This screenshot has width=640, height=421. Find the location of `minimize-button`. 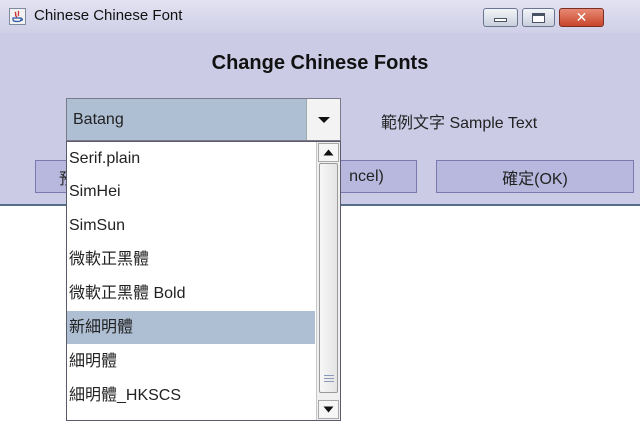

minimize-button is located at coordinates (500, 17).